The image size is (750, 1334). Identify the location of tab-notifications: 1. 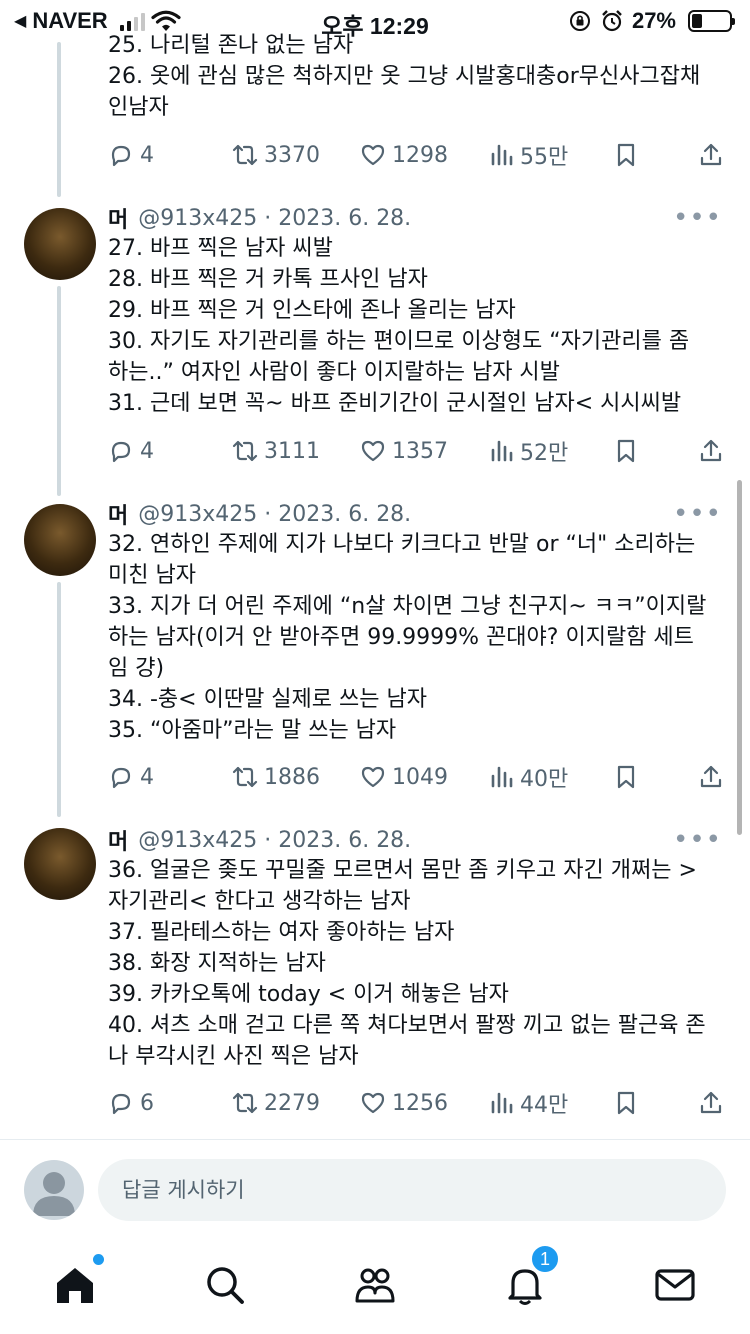
(530, 1277).